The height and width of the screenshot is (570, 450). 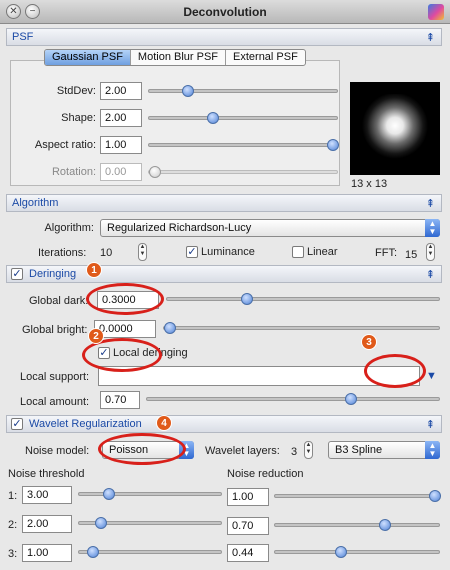 What do you see at coordinates (13, 525) in the screenshot?
I see `layer-2-label: 2:` at bounding box center [13, 525].